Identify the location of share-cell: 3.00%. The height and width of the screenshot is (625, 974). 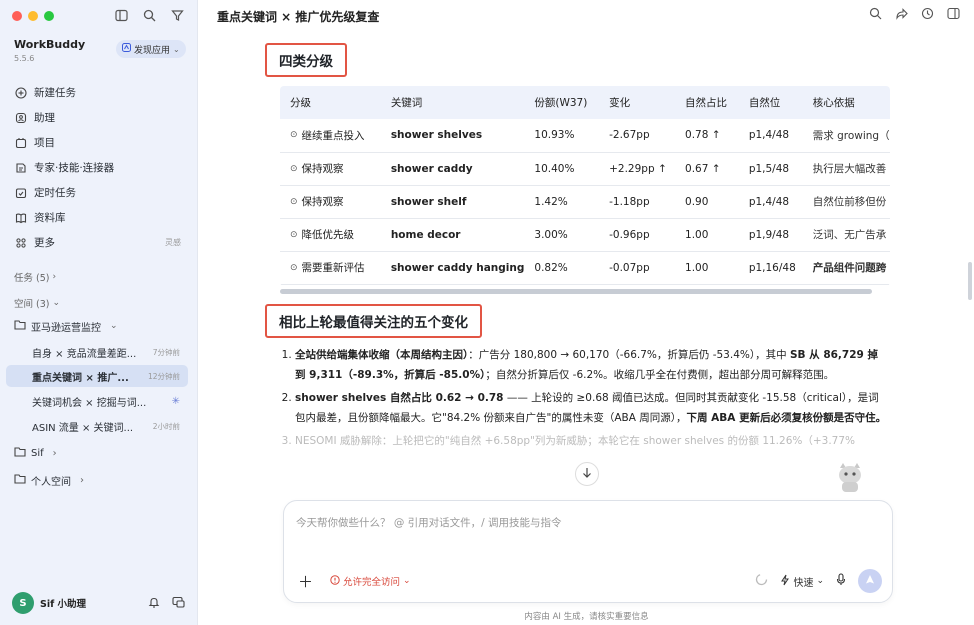
(562, 235).